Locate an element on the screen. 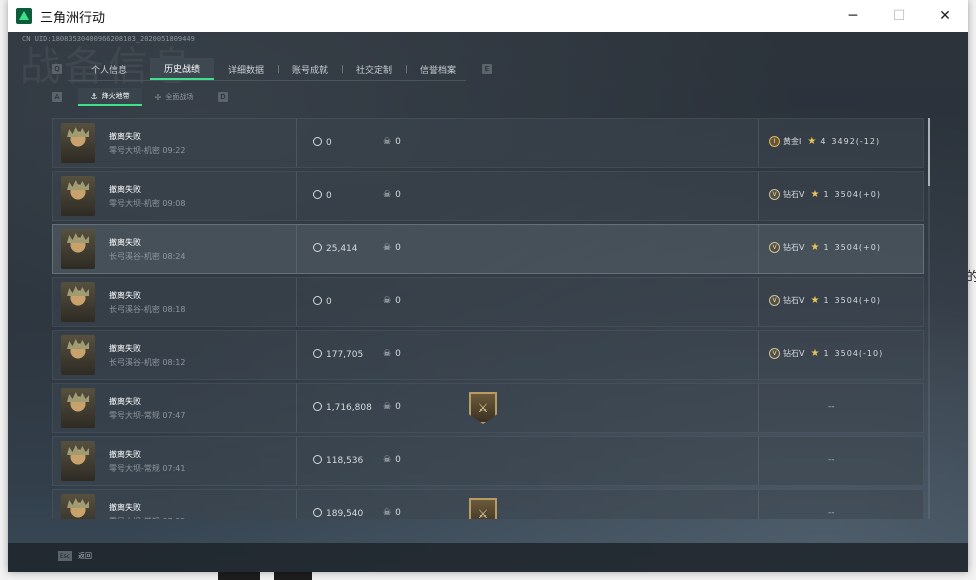  tab-next-key: E is located at coordinates (487, 69).